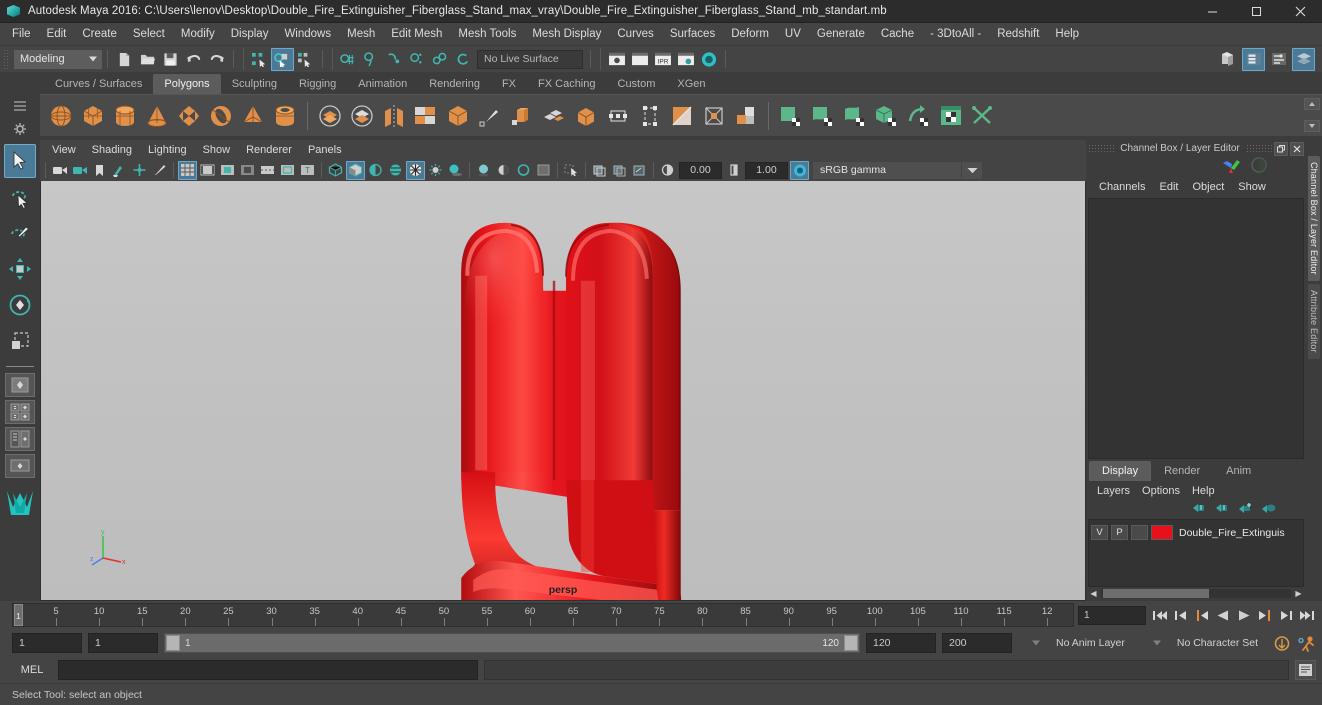 This screenshot has height=705, width=1322. What do you see at coordinates (375, 170) in the screenshot?
I see `smooth-shade-selected-icon` at bounding box center [375, 170].